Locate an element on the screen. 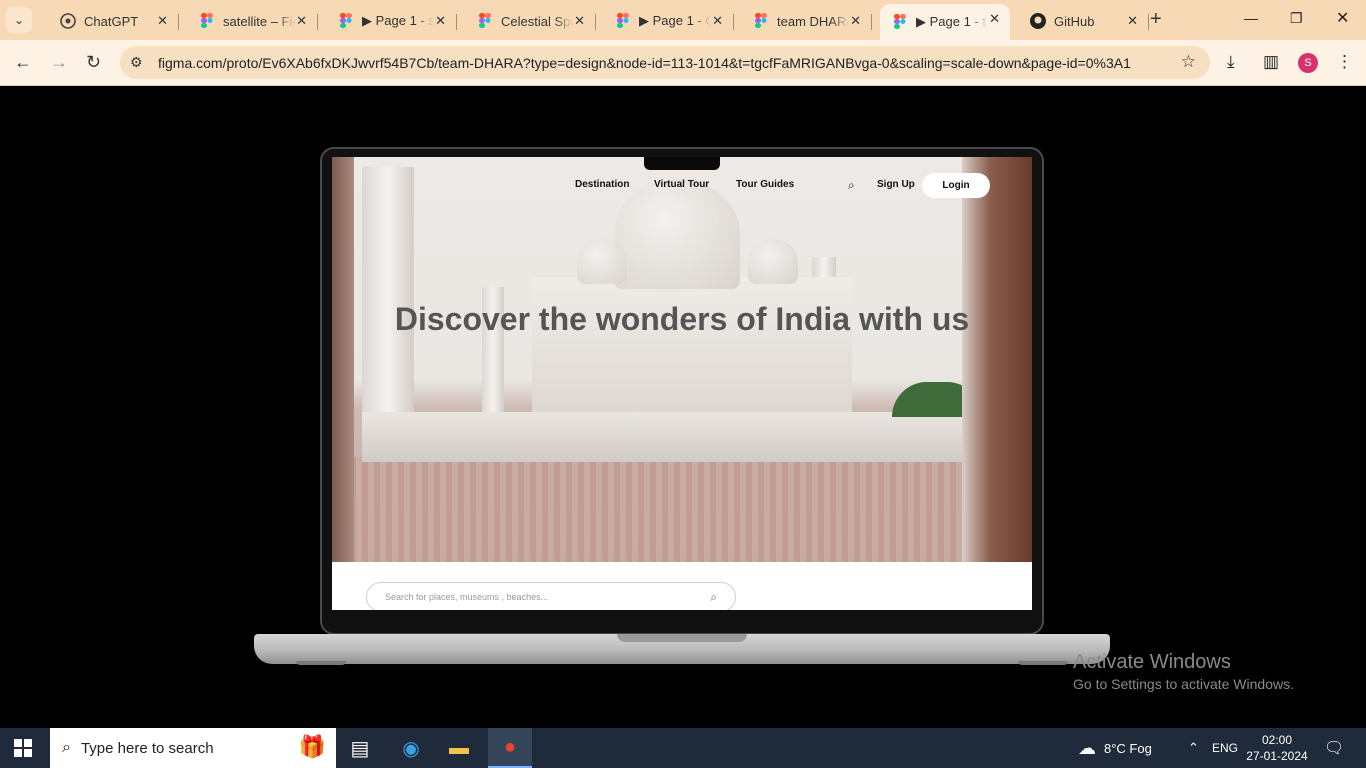 This screenshot has width=1366, height=768. close-window-button: ✕ is located at coordinates (1342, 18).